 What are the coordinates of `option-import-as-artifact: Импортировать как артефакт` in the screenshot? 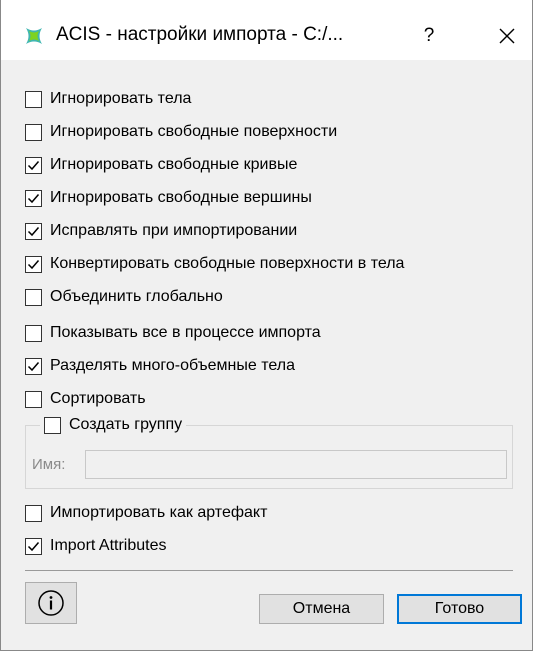 It's located at (146, 513).